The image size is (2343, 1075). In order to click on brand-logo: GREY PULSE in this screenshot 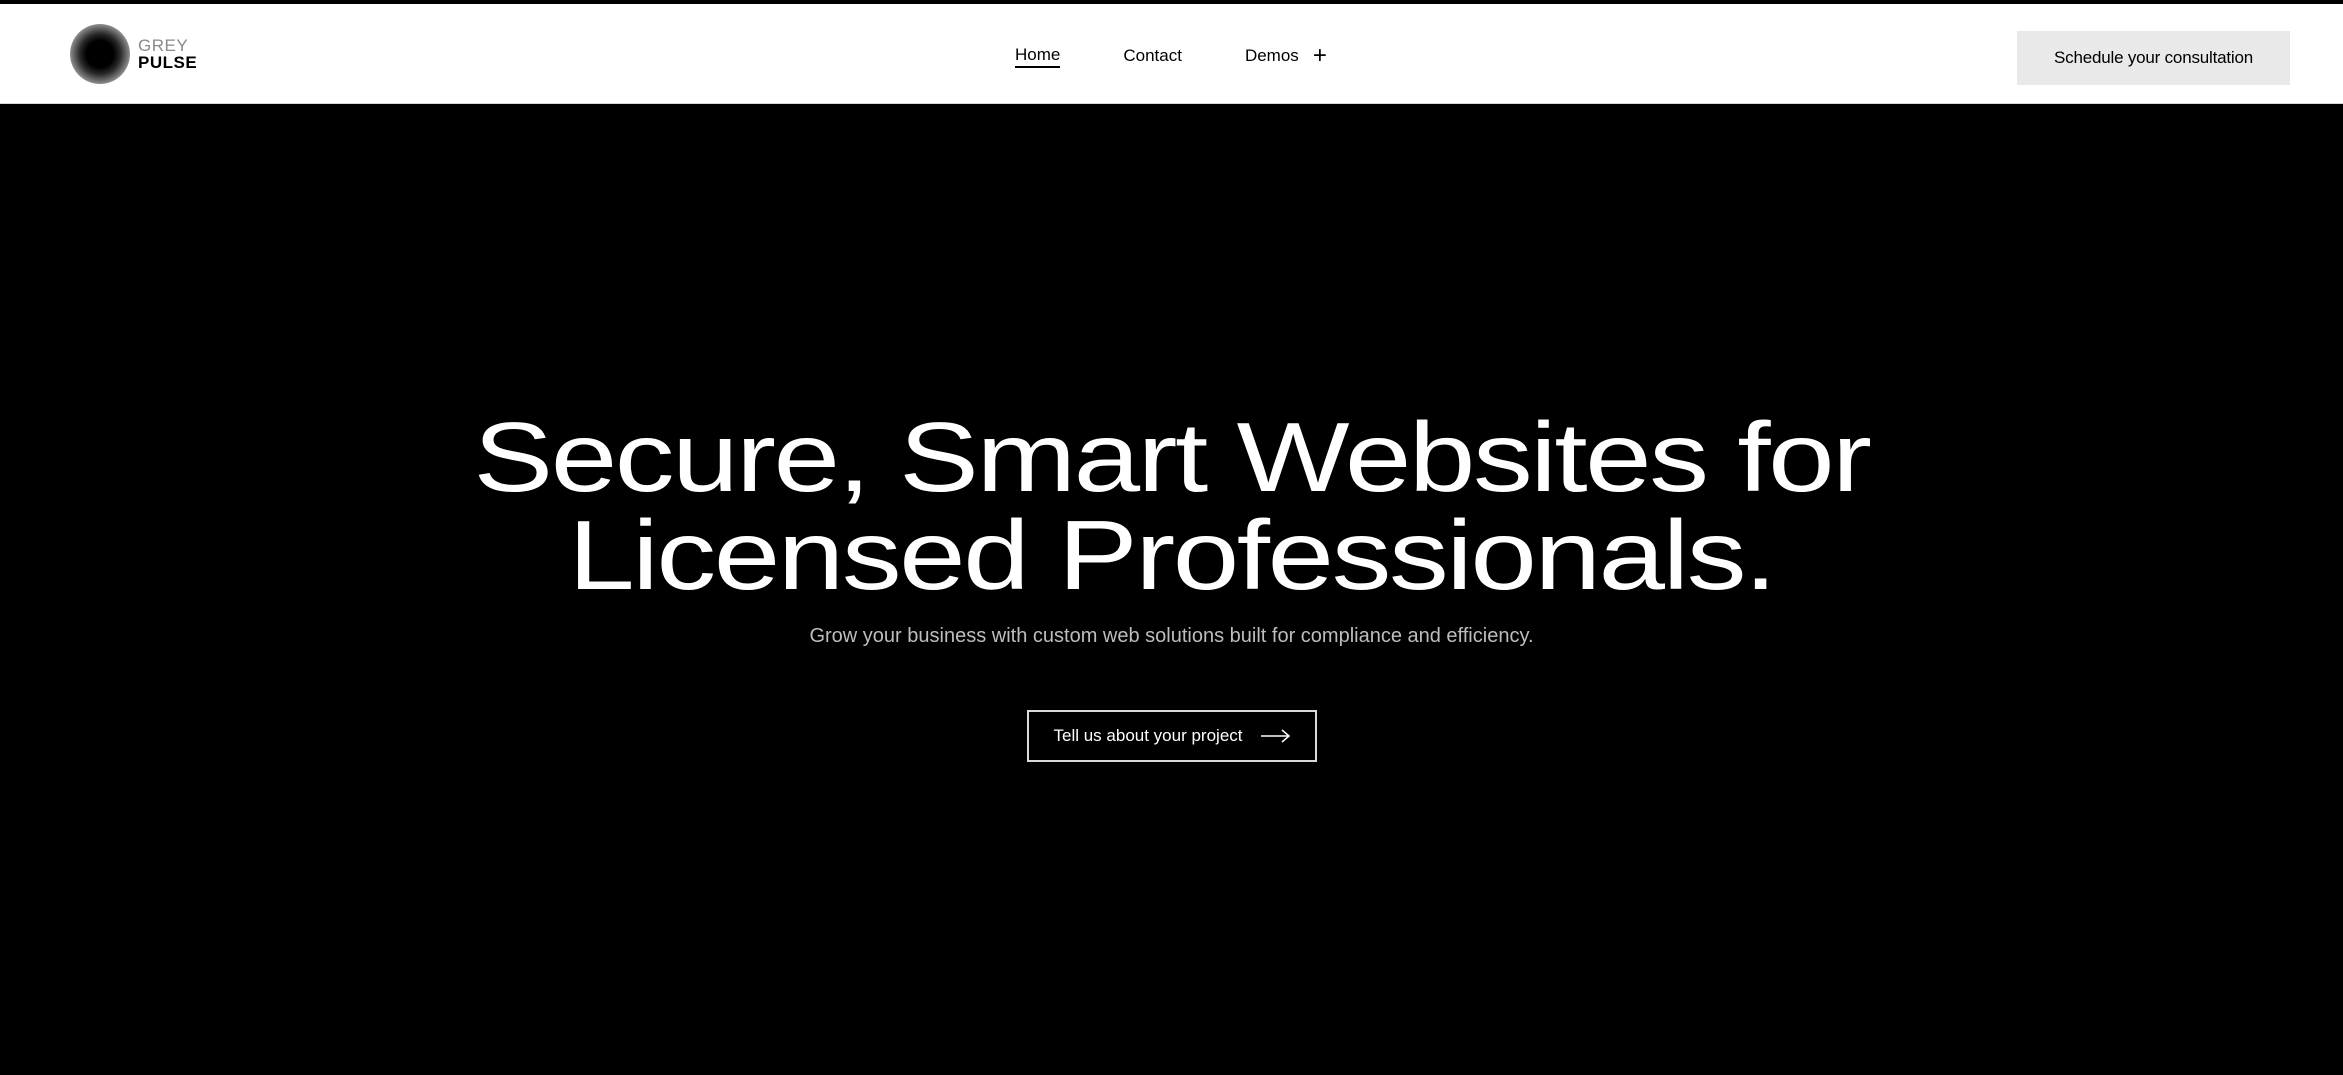, I will do `click(133, 54)`.